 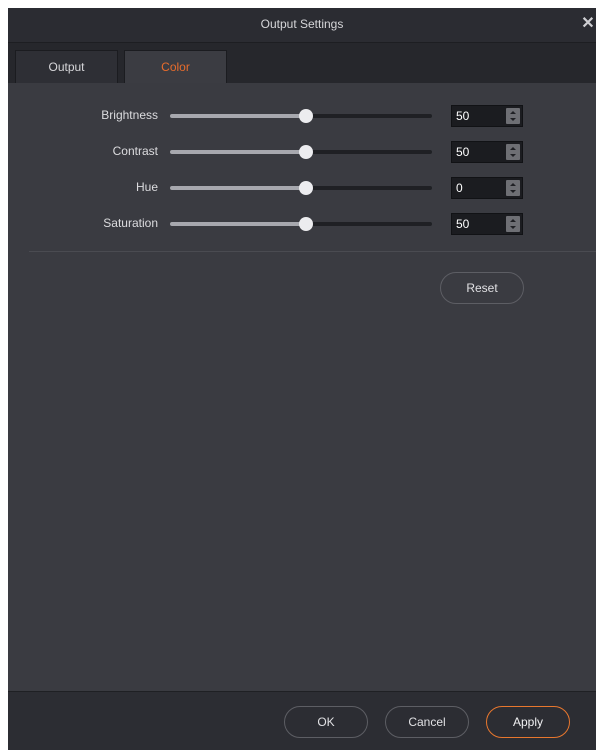 What do you see at coordinates (482, 288) in the screenshot?
I see `reset-button: Reset` at bounding box center [482, 288].